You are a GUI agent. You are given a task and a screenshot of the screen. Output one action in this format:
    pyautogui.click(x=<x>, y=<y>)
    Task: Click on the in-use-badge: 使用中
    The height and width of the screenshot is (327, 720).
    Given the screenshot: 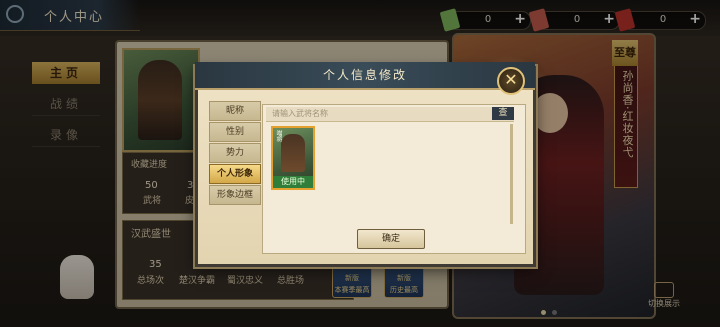 What is the action you would take?
    pyautogui.click(x=293, y=182)
    